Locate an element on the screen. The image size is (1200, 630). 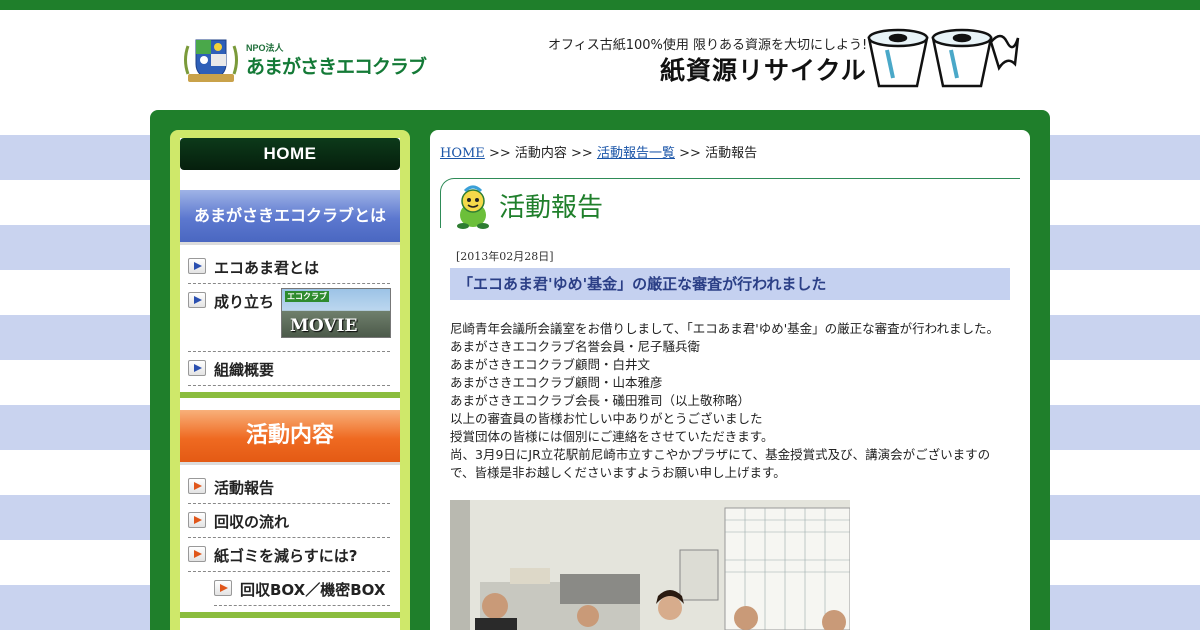
post-line: あまがさきエコクラブ会長・礒田雅司（以上敬称略） is located at coordinates (600, 400).